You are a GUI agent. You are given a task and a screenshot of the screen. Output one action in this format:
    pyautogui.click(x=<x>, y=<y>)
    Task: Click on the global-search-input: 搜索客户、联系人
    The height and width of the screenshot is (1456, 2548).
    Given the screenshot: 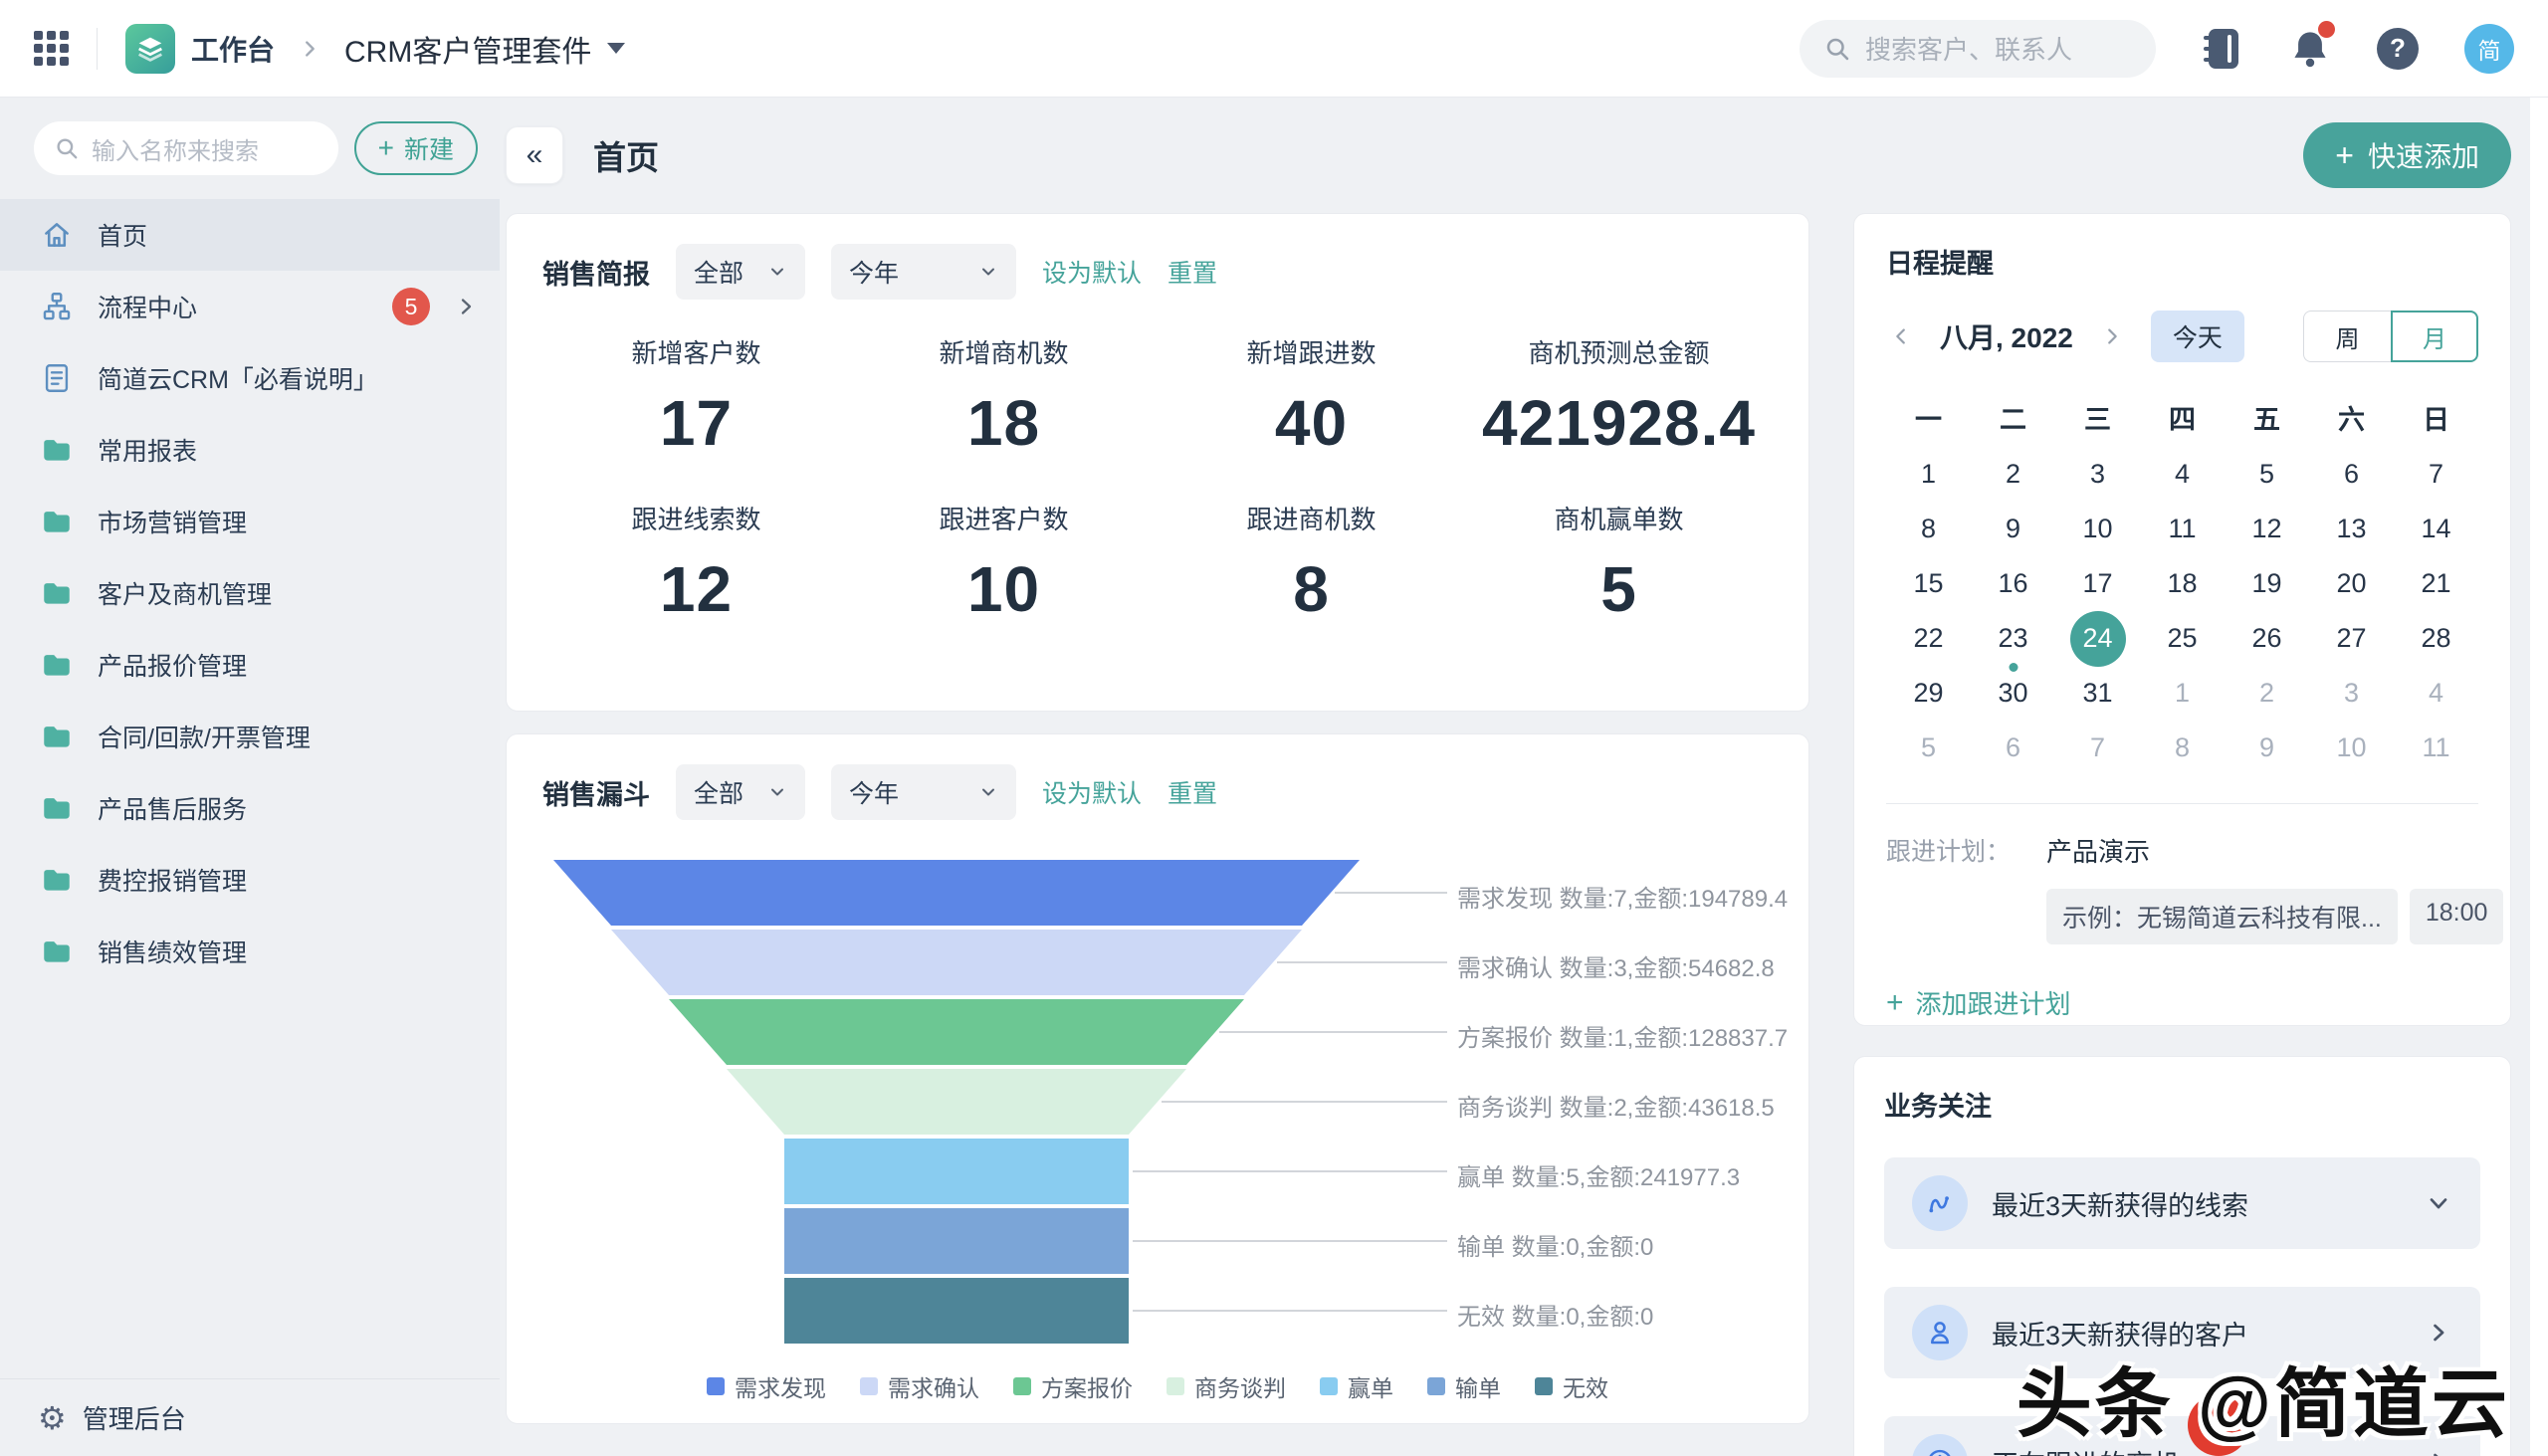 What is the action you would take?
    pyautogui.click(x=1978, y=48)
    